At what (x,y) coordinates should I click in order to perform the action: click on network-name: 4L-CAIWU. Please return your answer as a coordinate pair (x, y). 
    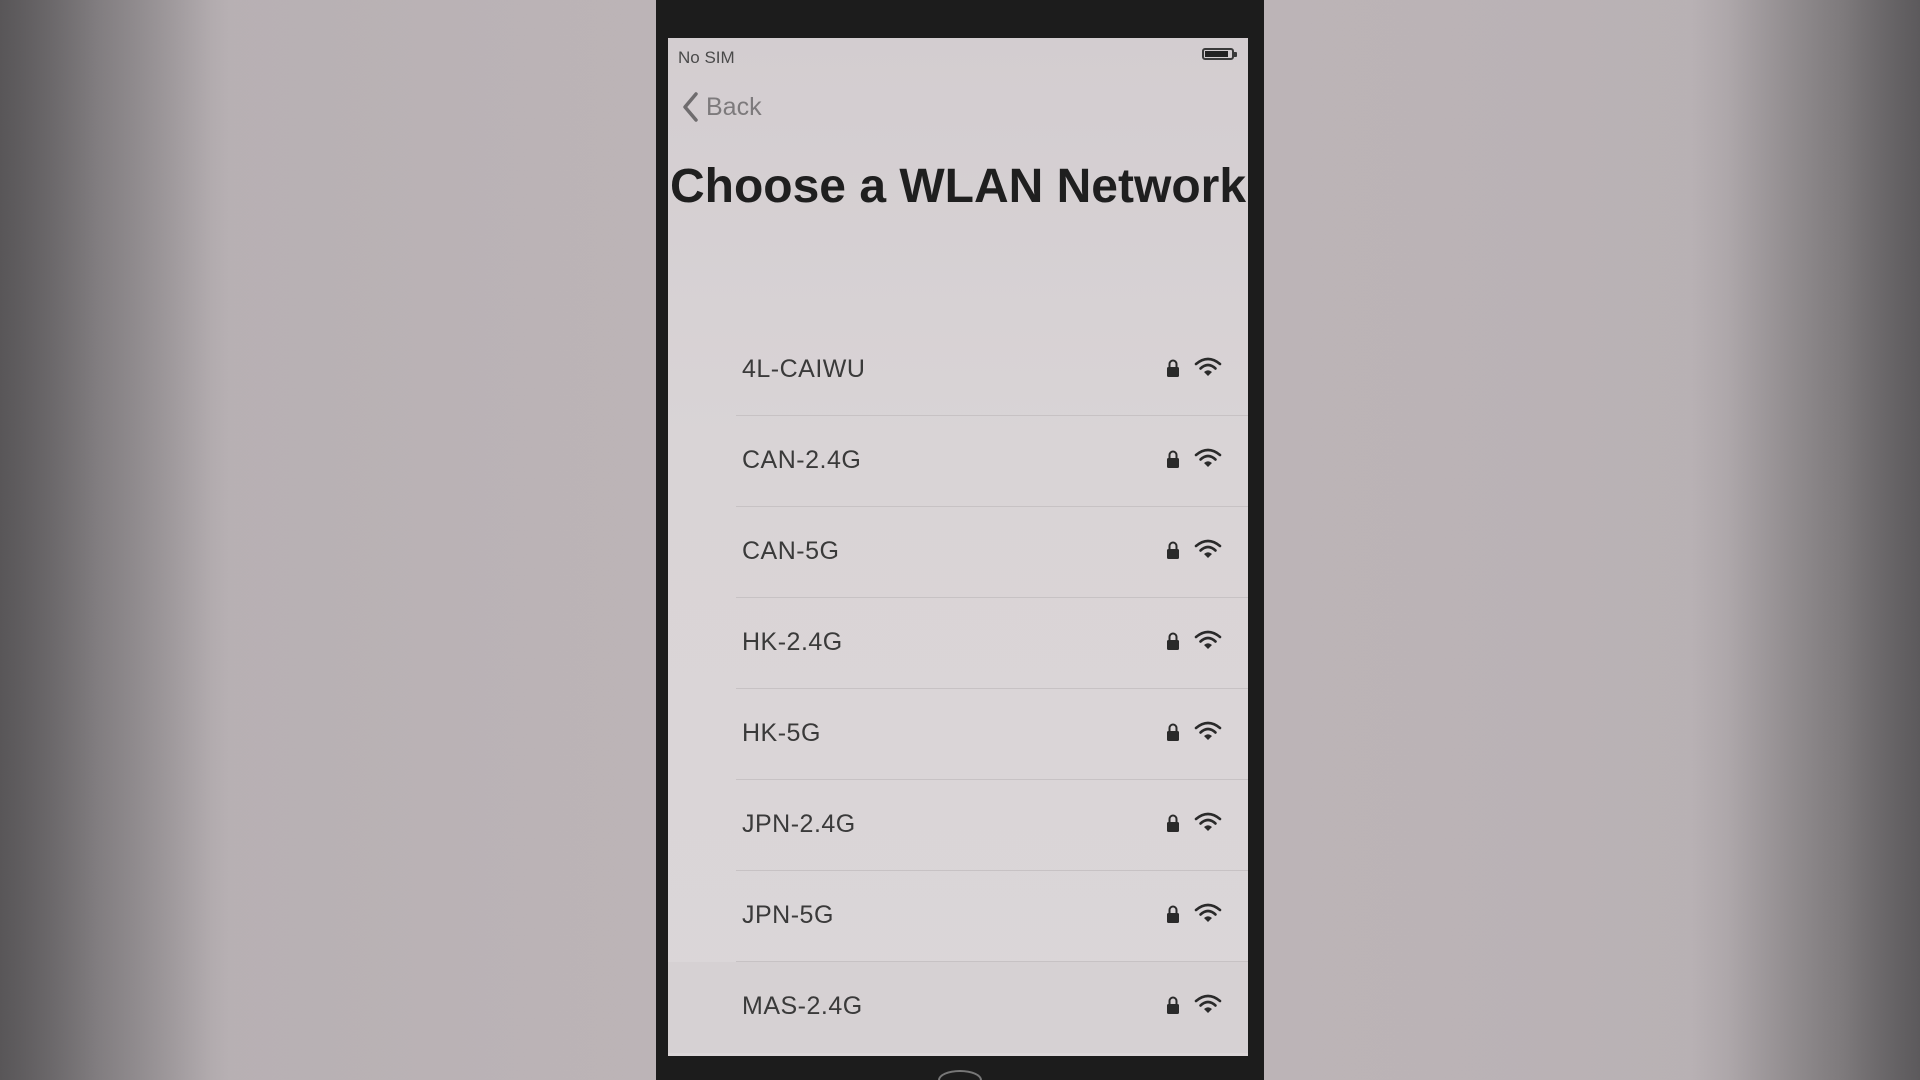
    Looking at the image, I should click on (804, 369).